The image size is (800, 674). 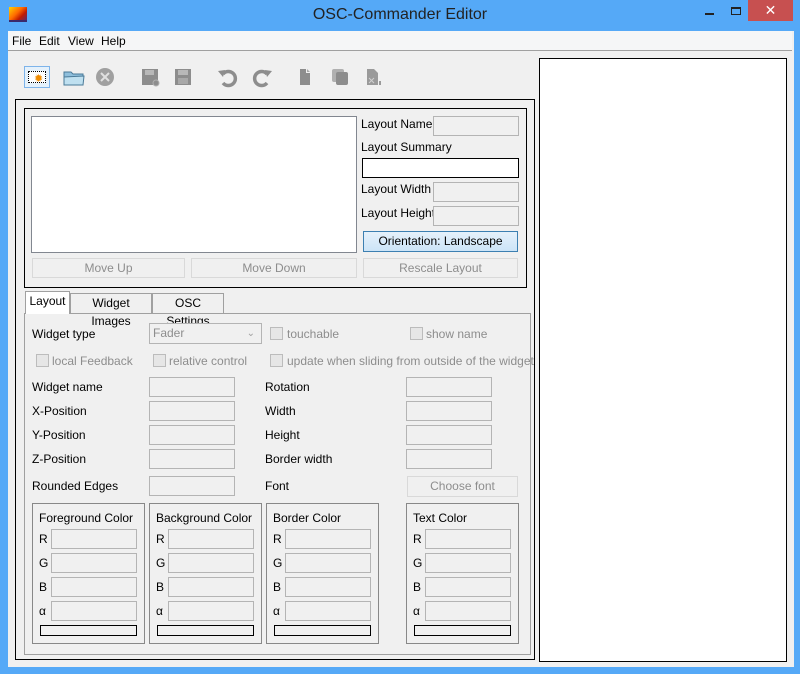 I want to click on redo-icon, so click(x=262, y=78).